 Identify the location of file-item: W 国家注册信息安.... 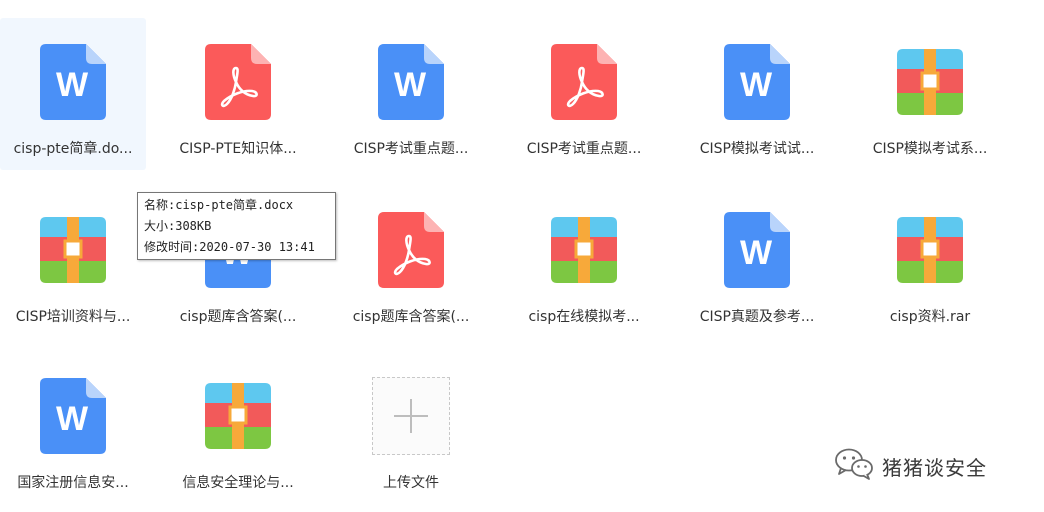
(73, 428).